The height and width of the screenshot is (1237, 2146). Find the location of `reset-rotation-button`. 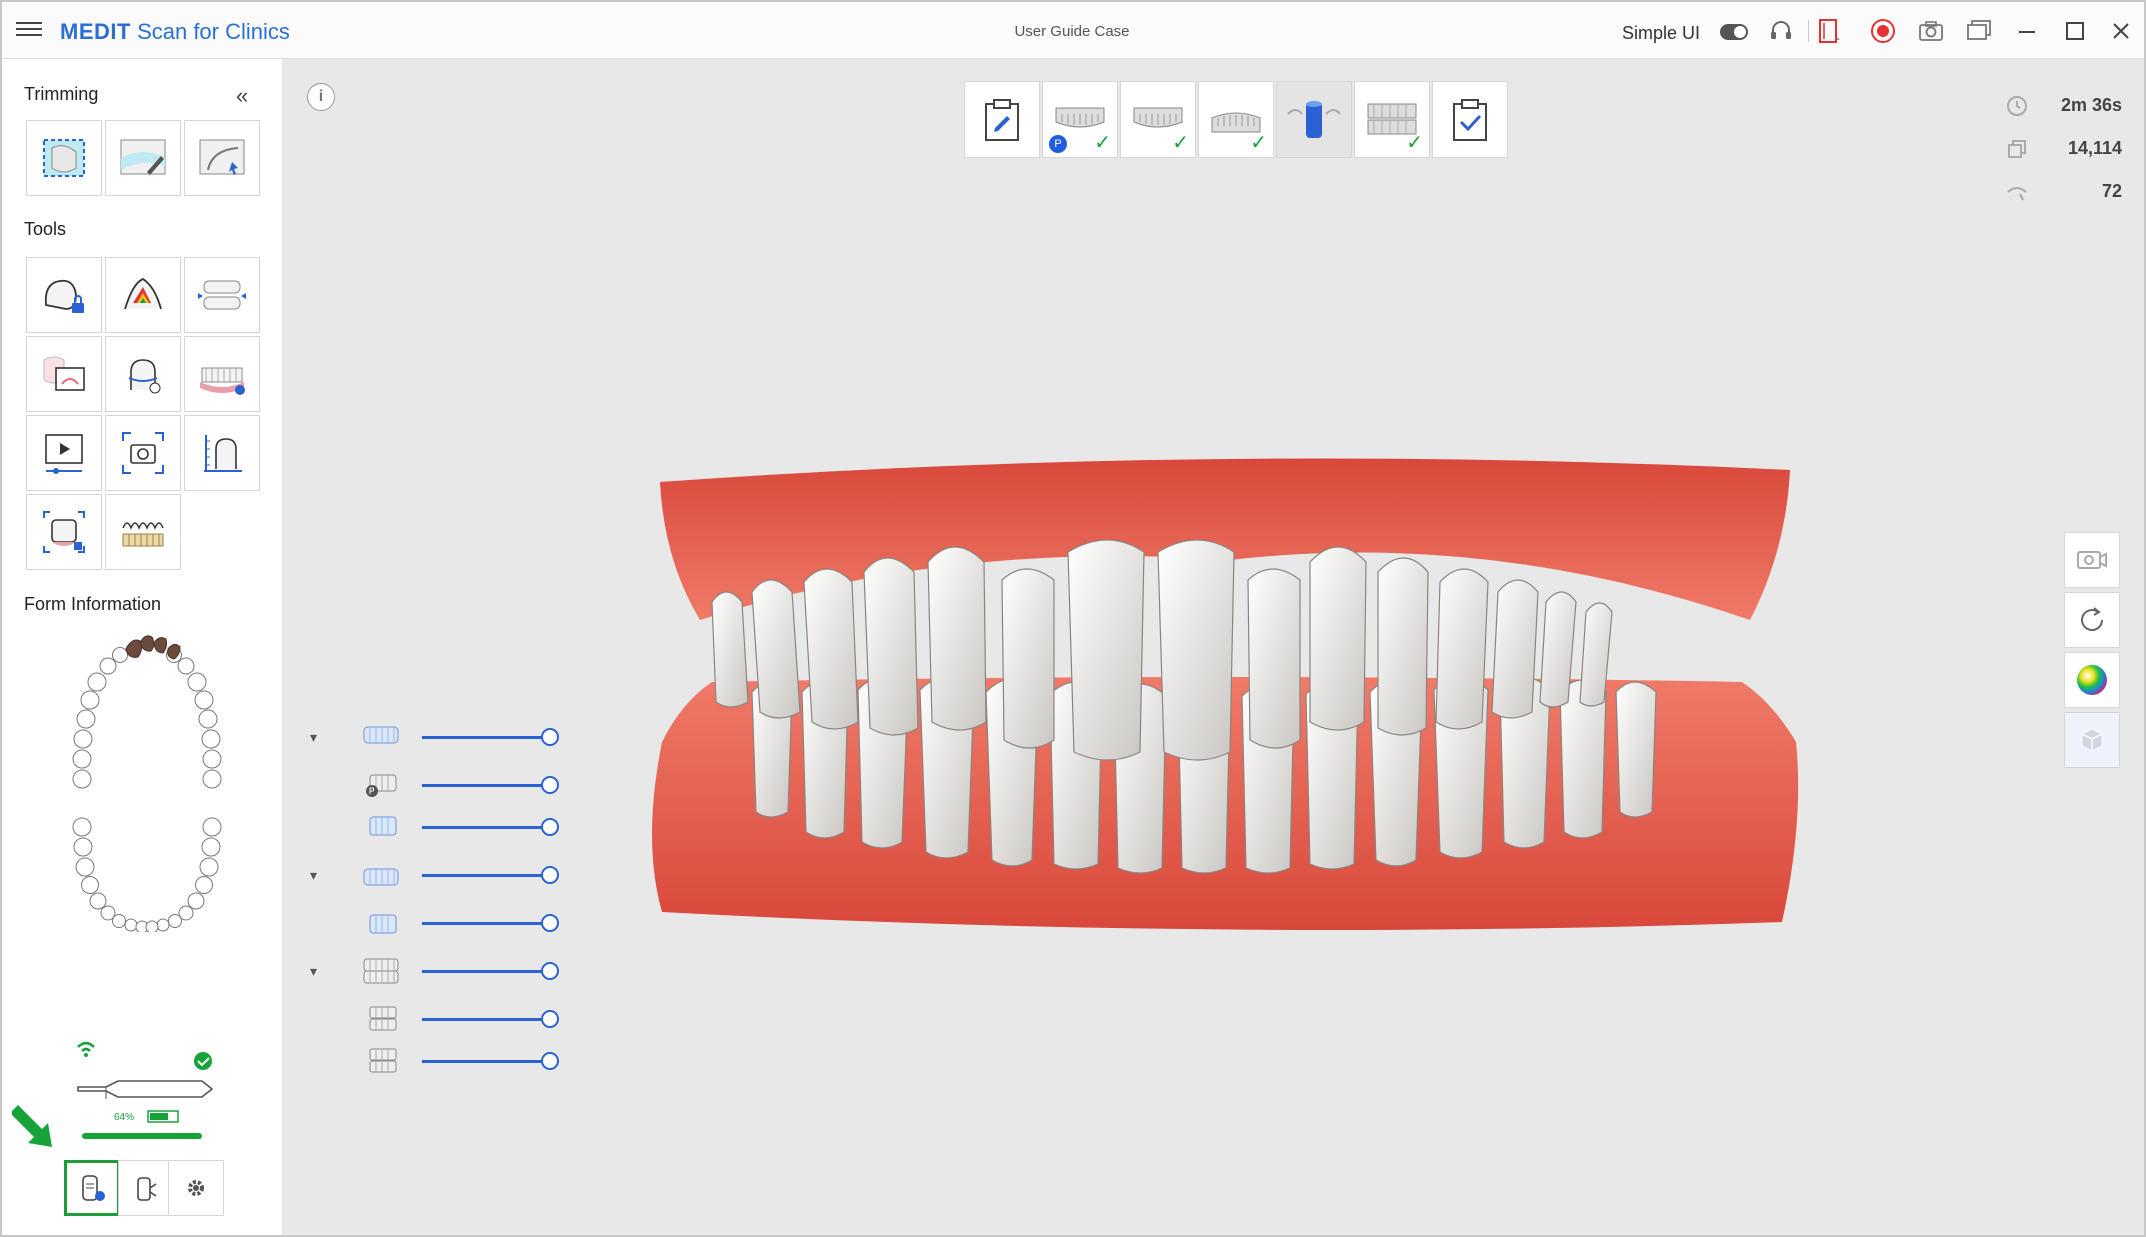

reset-rotation-button is located at coordinates (2092, 620).